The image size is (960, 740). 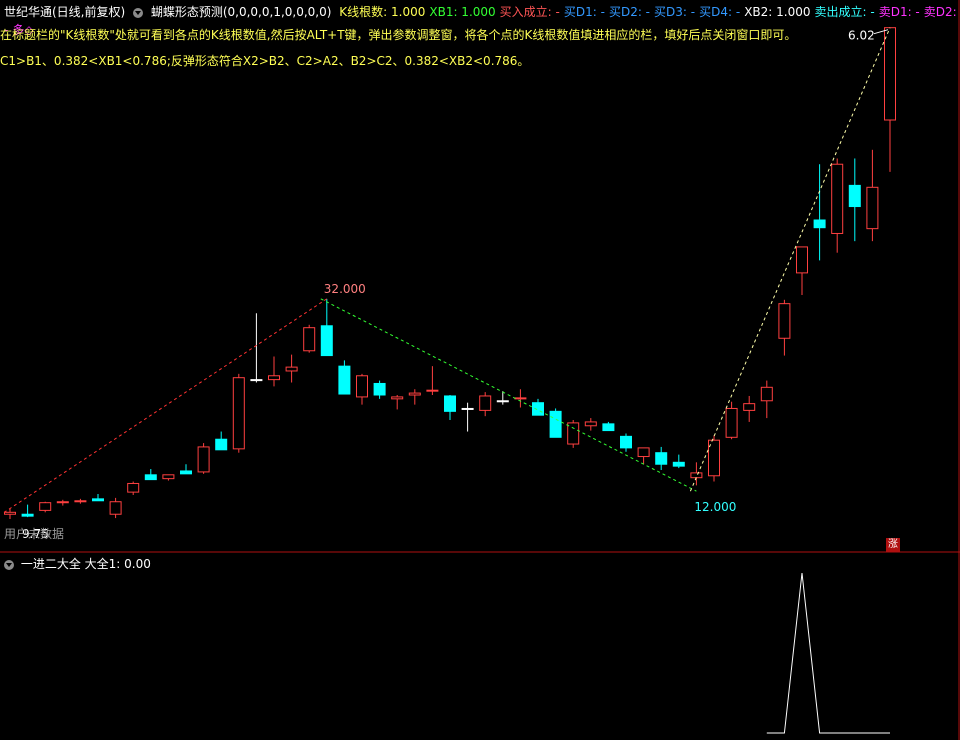 I want to click on chevron-down-icon, so click(x=138, y=12).